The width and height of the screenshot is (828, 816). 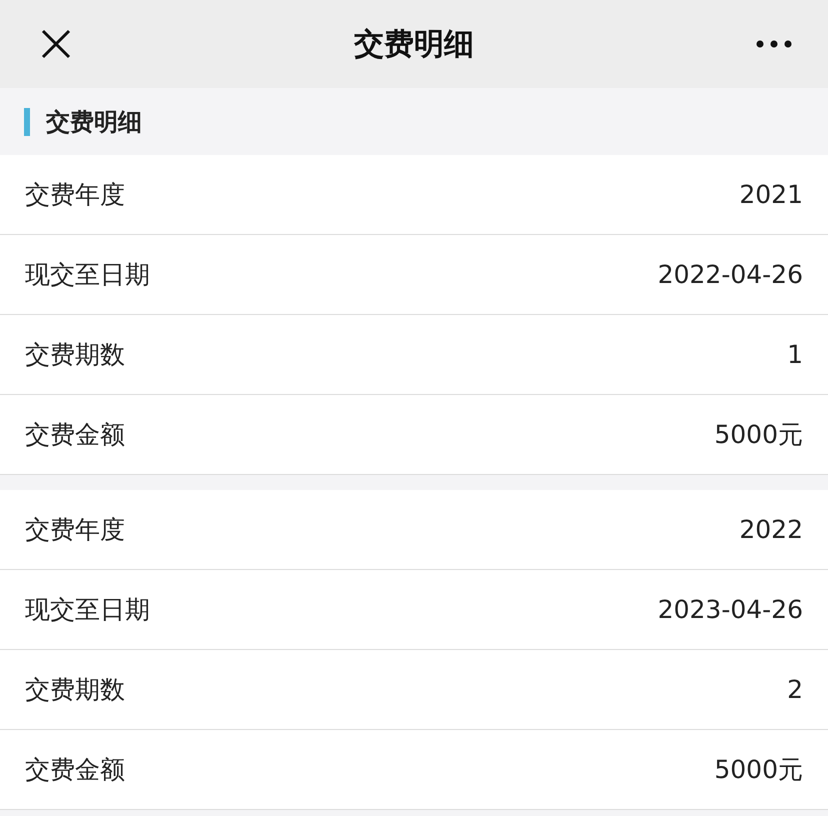 What do you see at coordinates (27, 122) in the screenshot?
I see `accent-bar` at bounding box center [27, 122].